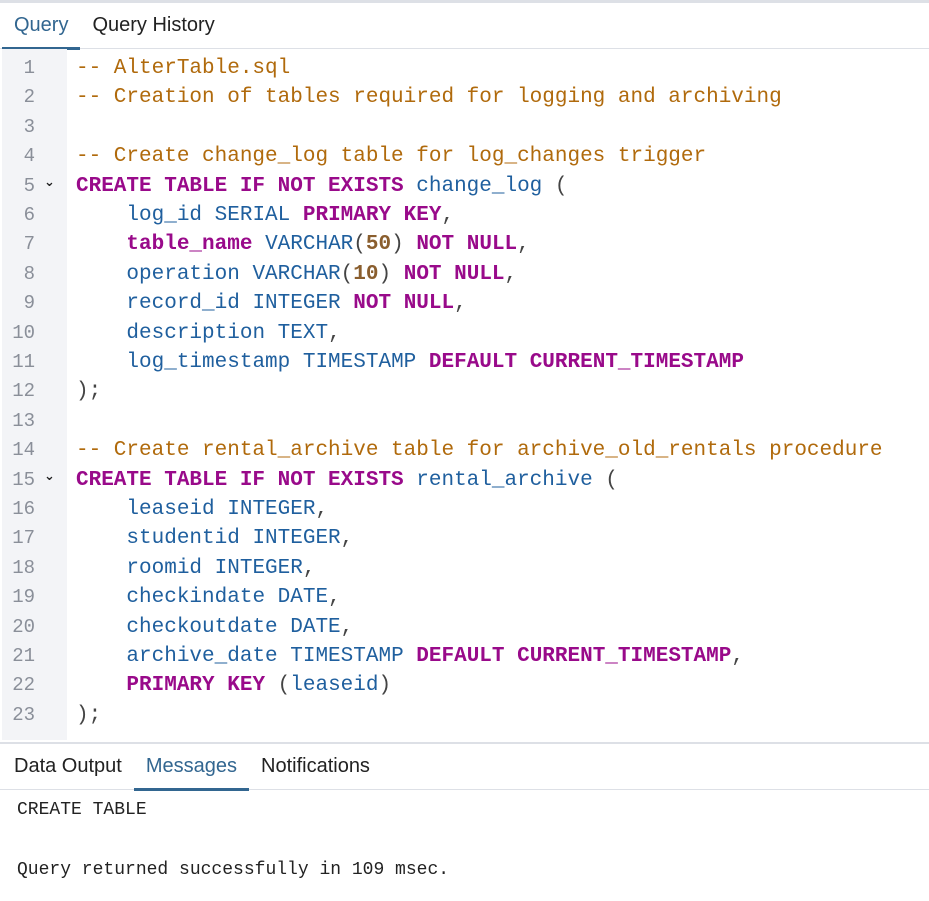 The image size is (929, 901). I want to click on line-number: 19, so click(23, 597).